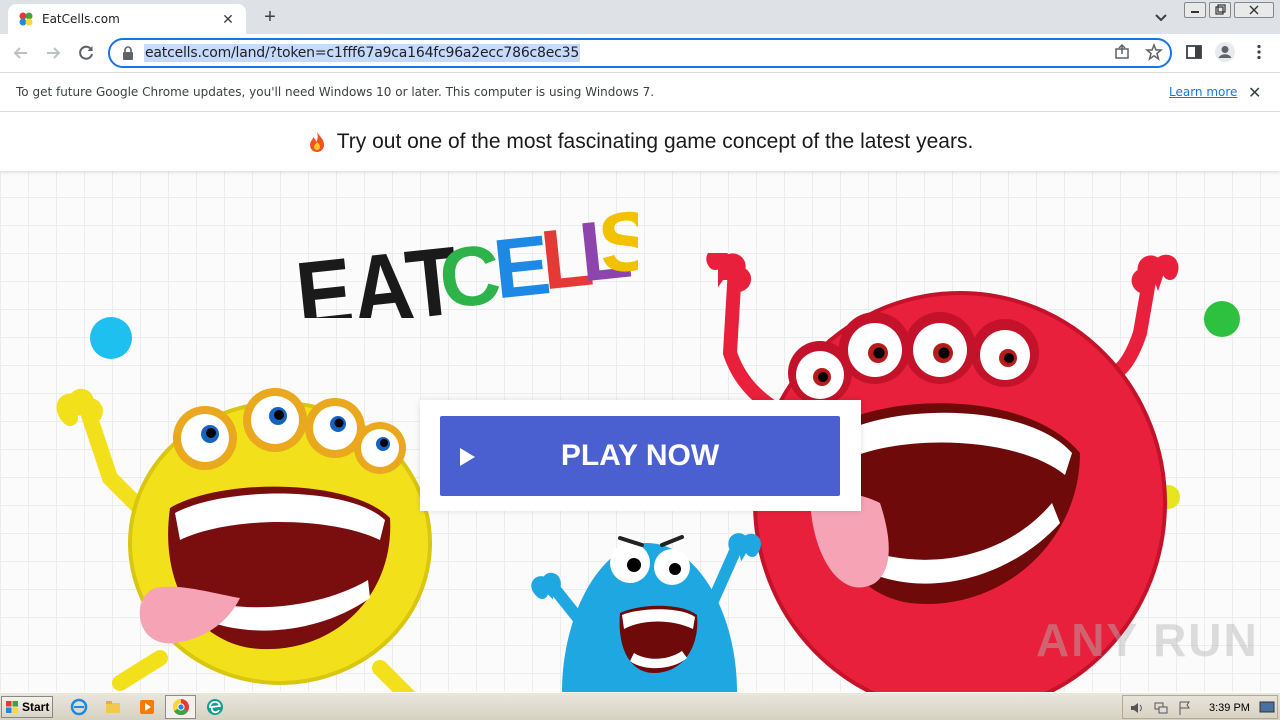 This screenshot has height=720, width=1280. What do you see at coordinates (26, 19) in the screenshot?
I see `eatcells-favicon-icon` at bounding box center [26, 19].